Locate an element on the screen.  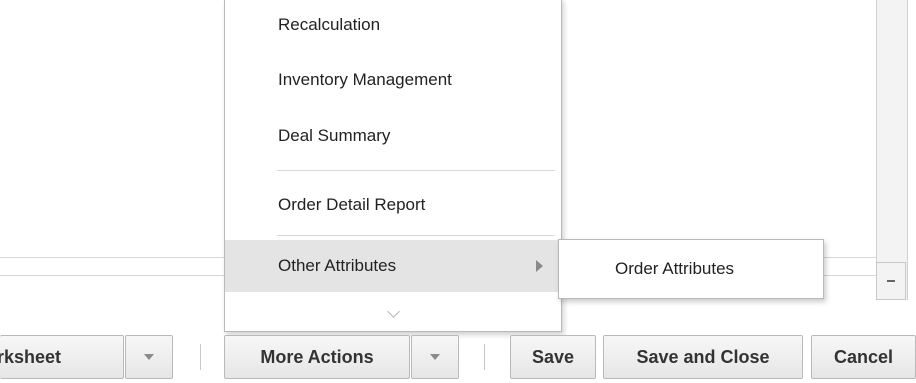
more-actions-button-label: More Actions is located at coordinates (317, 356).